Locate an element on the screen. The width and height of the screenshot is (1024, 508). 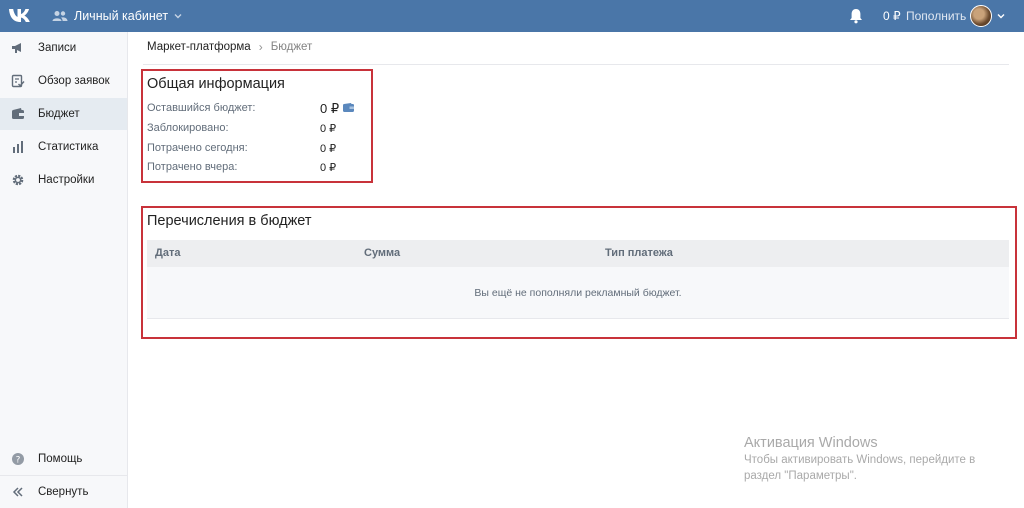
sidebar-item-requests: Обзор заявок is located at coordinates (63, 81).